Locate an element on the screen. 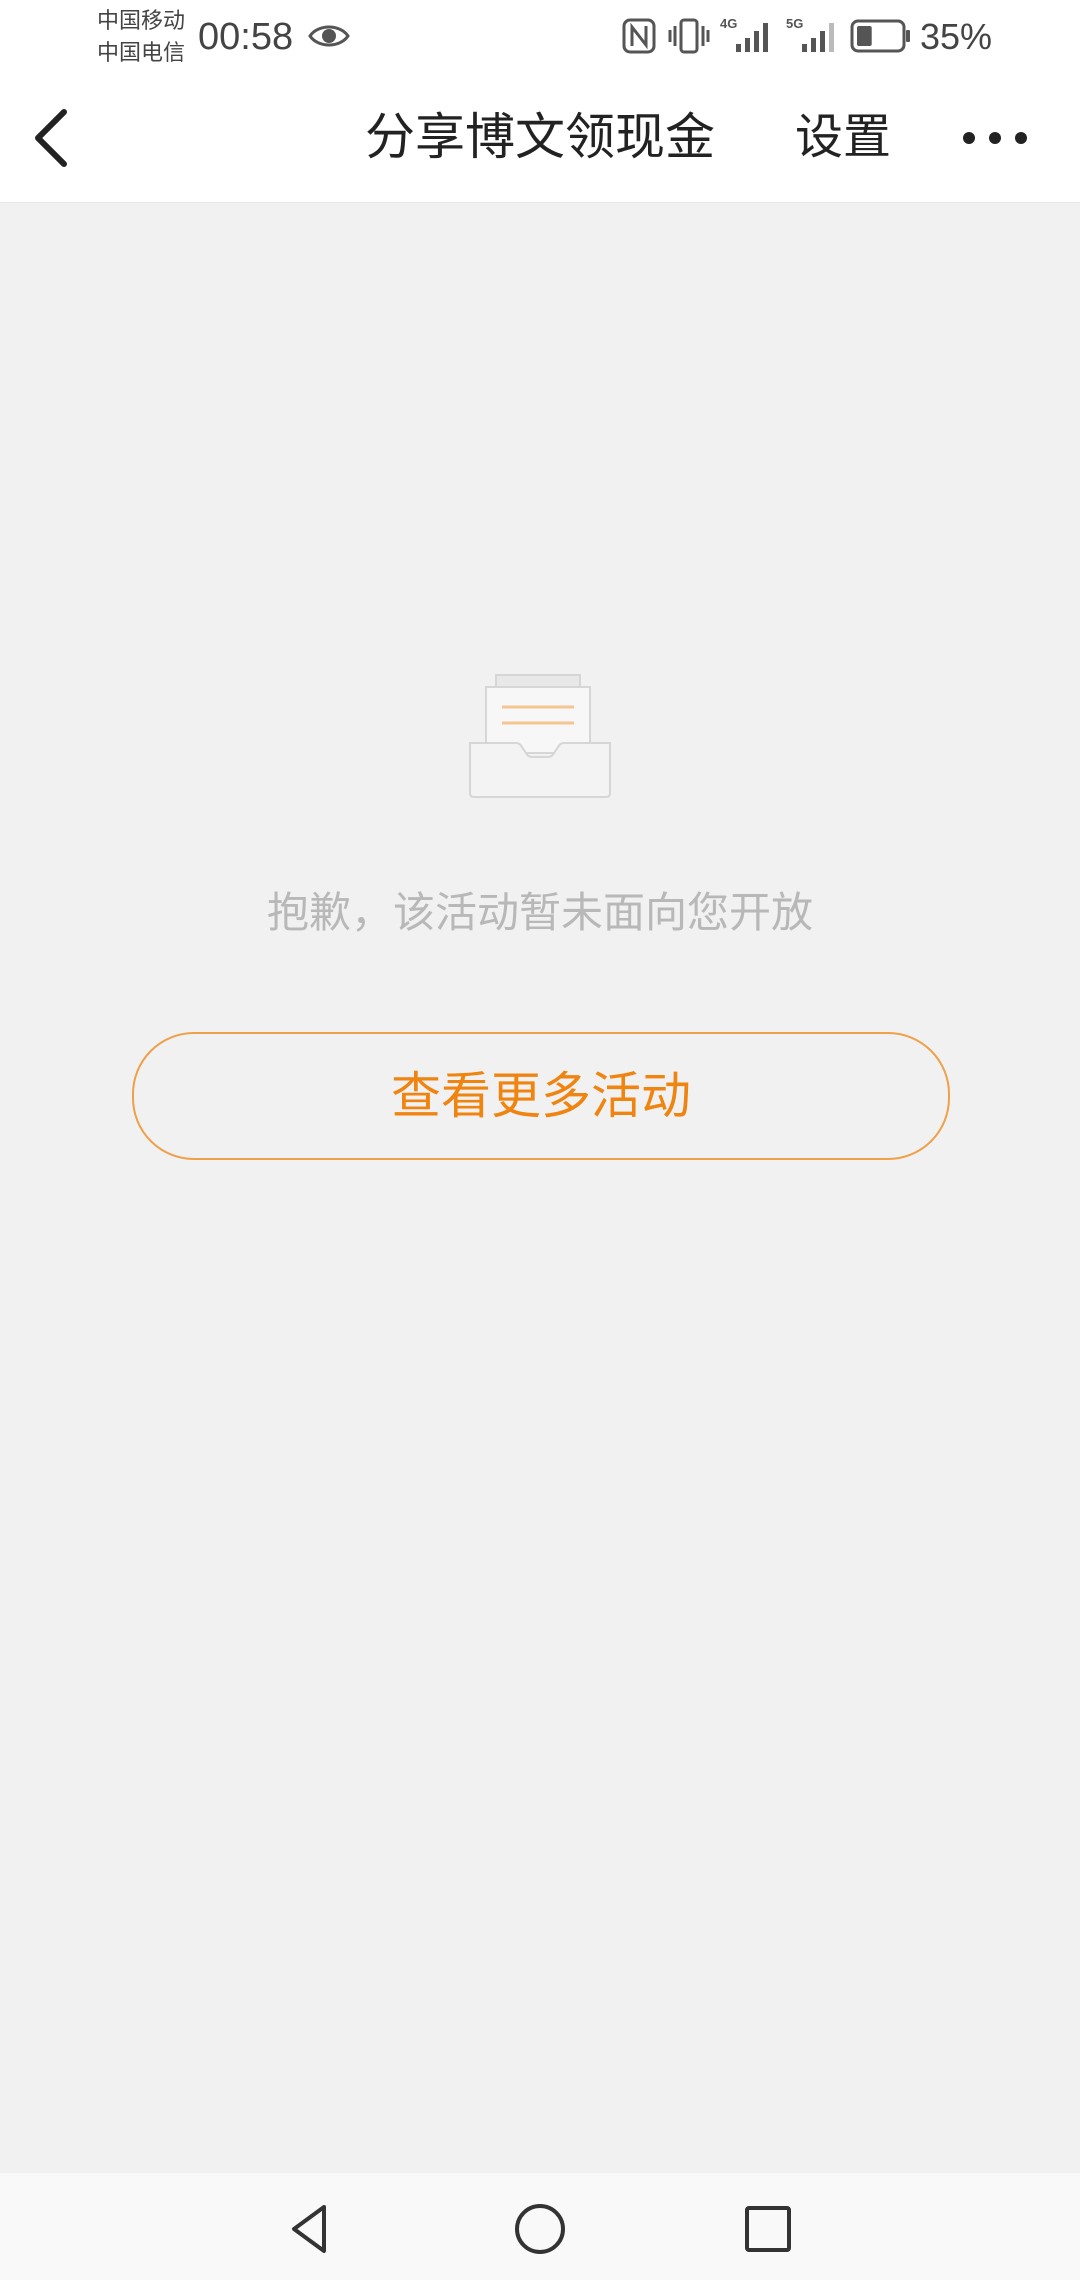 The width and height of the screenshot is (1080, 2280). empty-message: 抱歉，该活动暂未面向您开放 is located at coordinates (539, 912).